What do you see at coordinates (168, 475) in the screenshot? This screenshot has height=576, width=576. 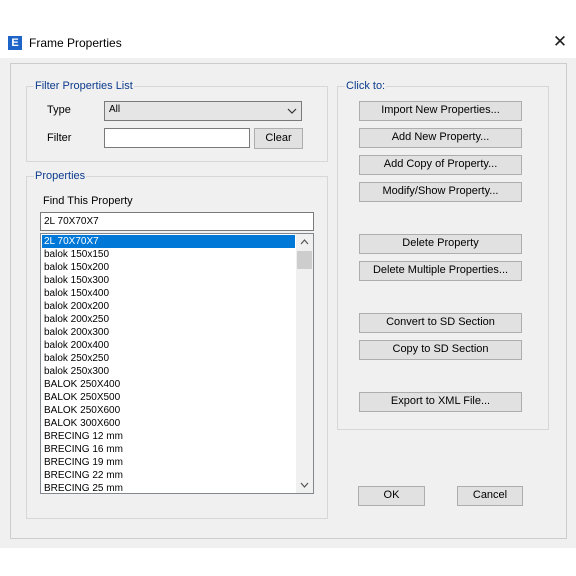 I see `list-item: BRECING 22 mm` at bounding box center [168, 475].